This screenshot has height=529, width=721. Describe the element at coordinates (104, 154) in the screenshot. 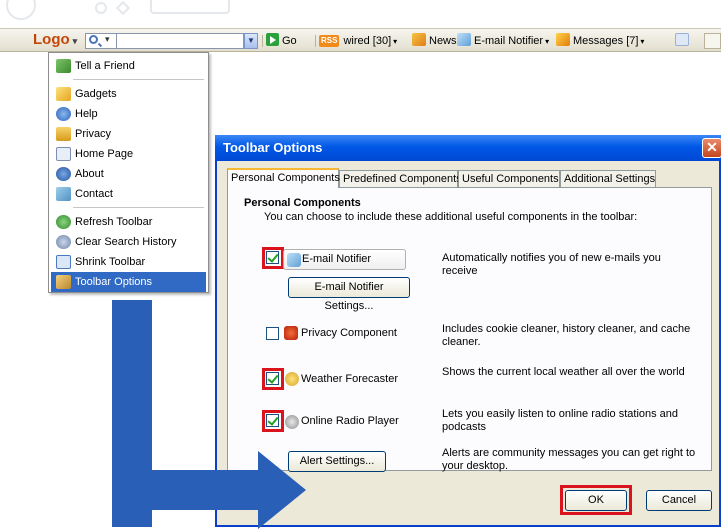

I see `menu-item-label: Home Page` at that location.